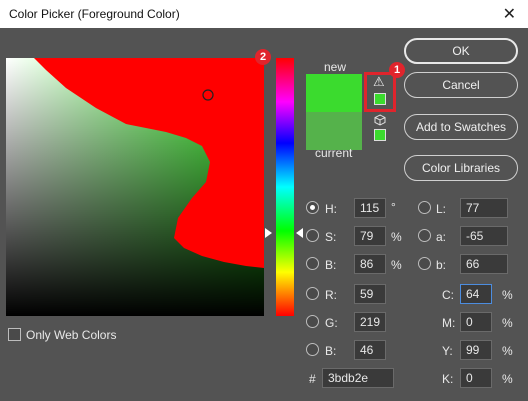 The image size is (528, 401). Describe the element at coordinates (397, 70) in the screenshot. I see `annotation-badge-1: 1` at that location.